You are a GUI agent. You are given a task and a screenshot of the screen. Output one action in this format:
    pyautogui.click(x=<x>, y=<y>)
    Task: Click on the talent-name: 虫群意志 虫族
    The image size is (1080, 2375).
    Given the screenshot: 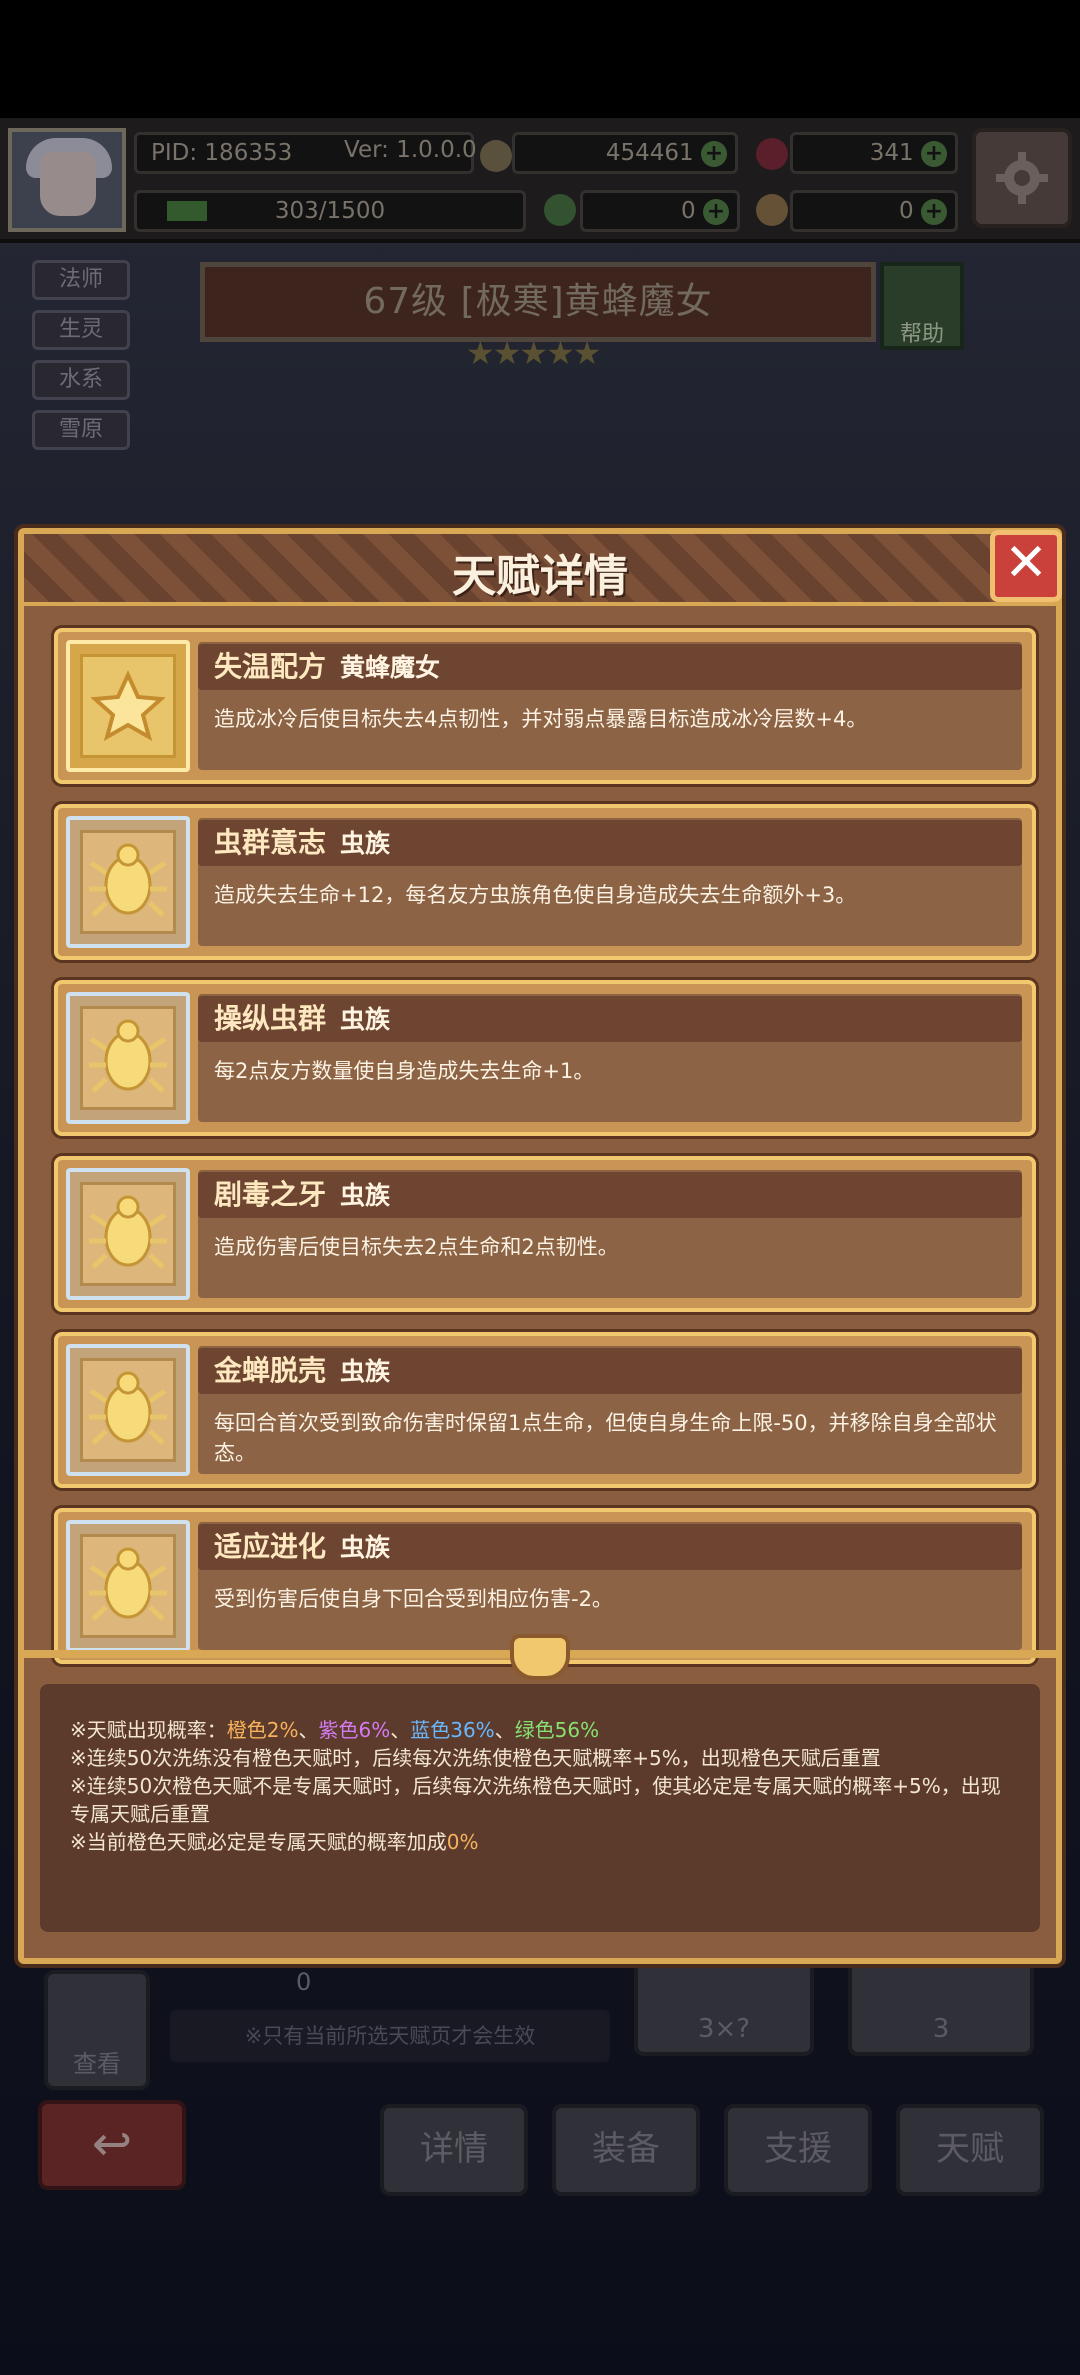 What is the action you would take?
    pyautogui.click(x=302, y=842)
    